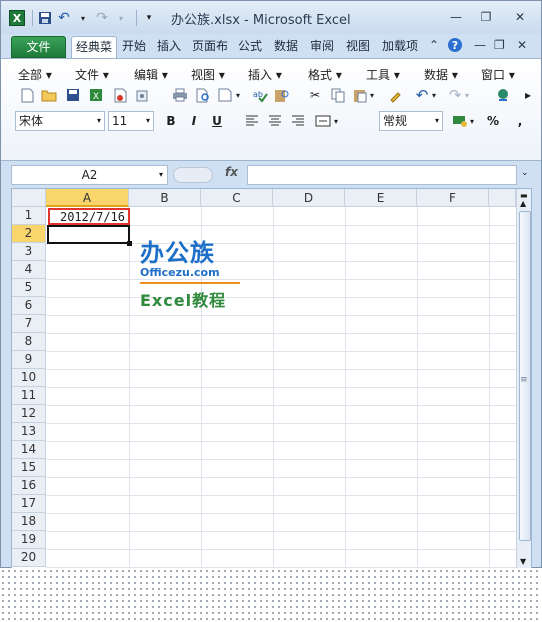  What do you see at coordinates (286, 47) in the screenshot?
I see `tab-data: 数据` at bounding box center [286, 47].